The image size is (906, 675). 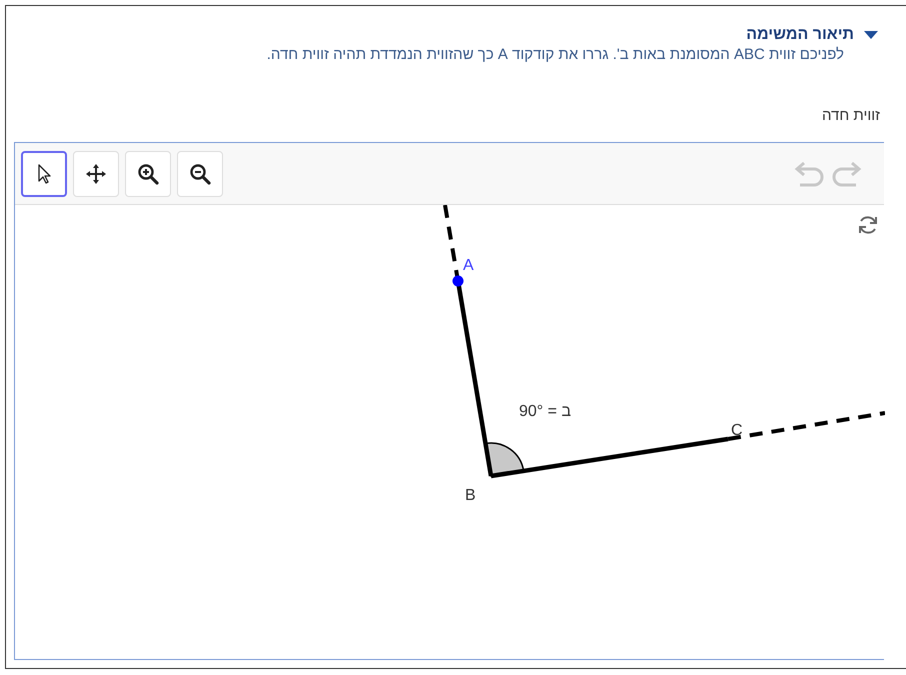 I want to click on angle-arc, so click(x=504, y=459).